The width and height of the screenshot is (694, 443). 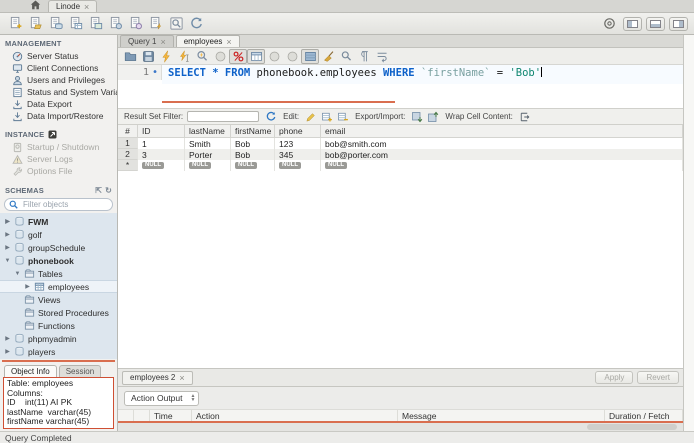 I want to click on create-table-icon, so click(x=76, y=23).